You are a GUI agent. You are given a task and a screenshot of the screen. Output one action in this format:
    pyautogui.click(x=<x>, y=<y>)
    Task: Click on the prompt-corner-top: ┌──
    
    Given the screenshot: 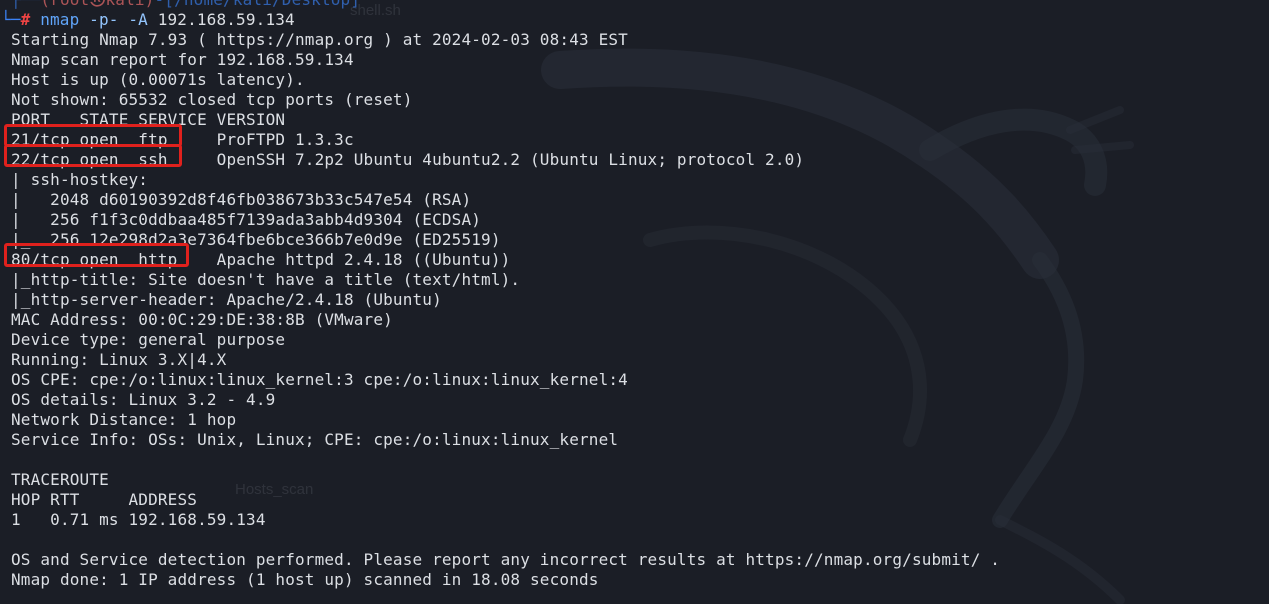 What is the action you would take?
    pyautogui.click(x=25, y=4)
    